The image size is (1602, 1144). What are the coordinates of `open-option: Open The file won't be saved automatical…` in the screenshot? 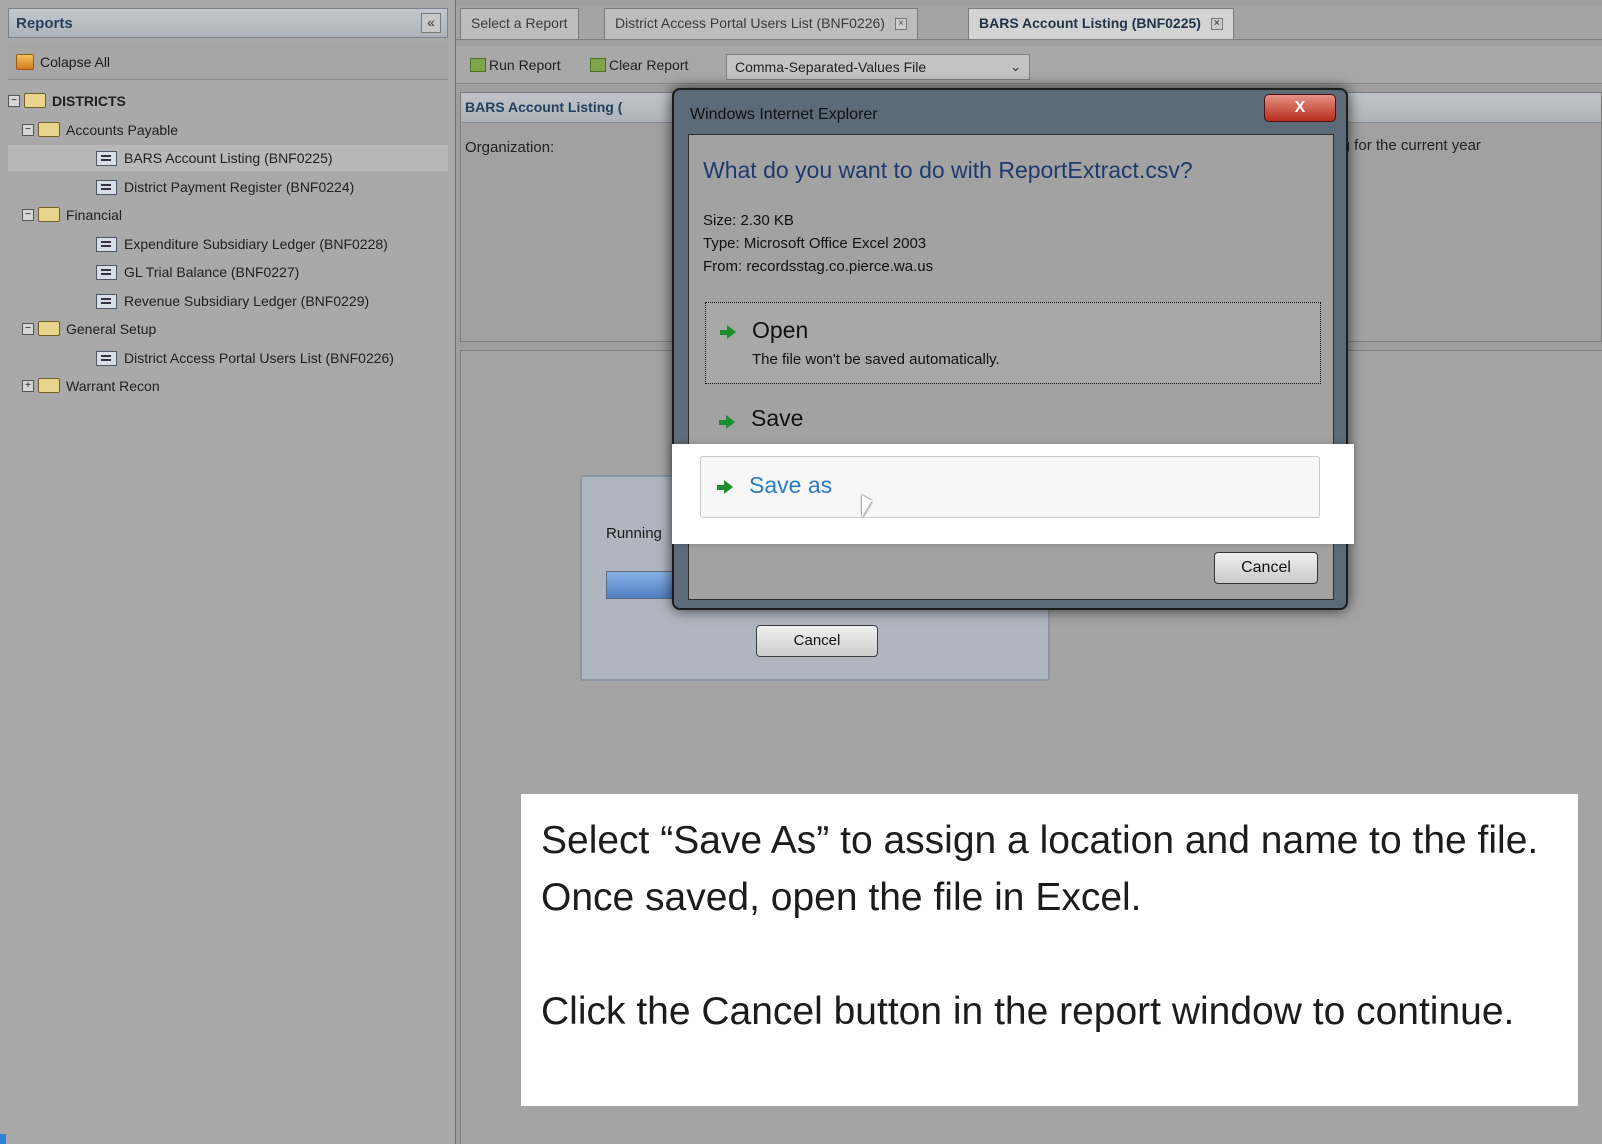 It's located at (1013, 343).